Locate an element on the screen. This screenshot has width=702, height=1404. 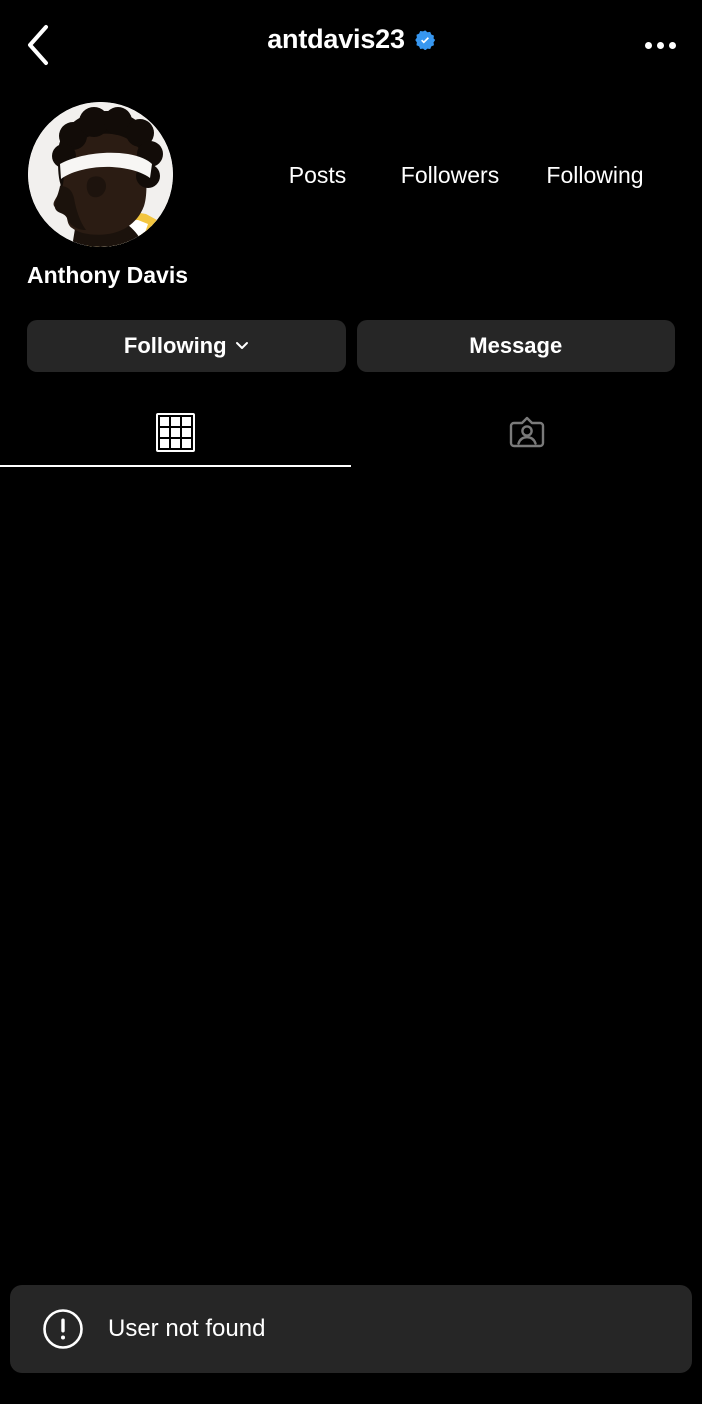
more-options-button is located at coordinates (660, 45).